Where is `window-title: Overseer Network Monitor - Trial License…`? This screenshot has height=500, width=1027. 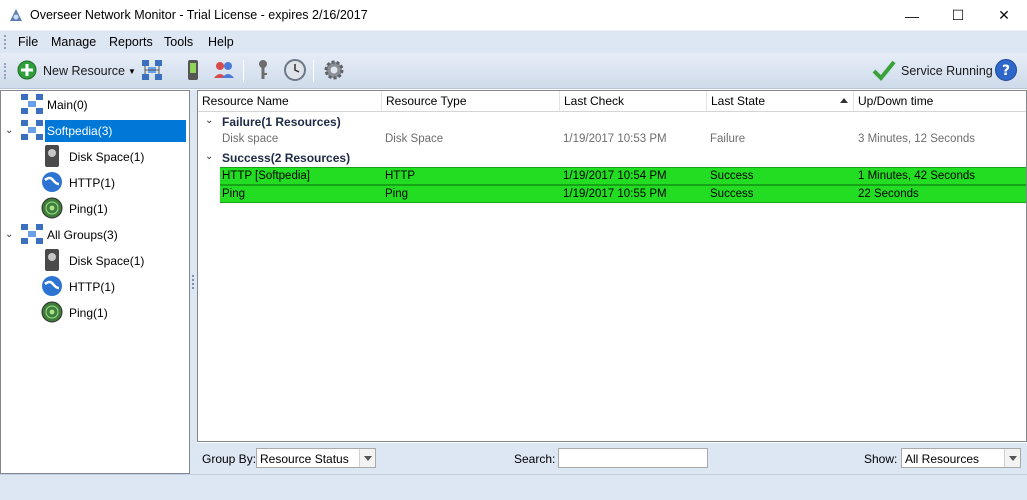
window-title: Overseer Network Monitor - Trial License… is located at coordinates (199, 15).